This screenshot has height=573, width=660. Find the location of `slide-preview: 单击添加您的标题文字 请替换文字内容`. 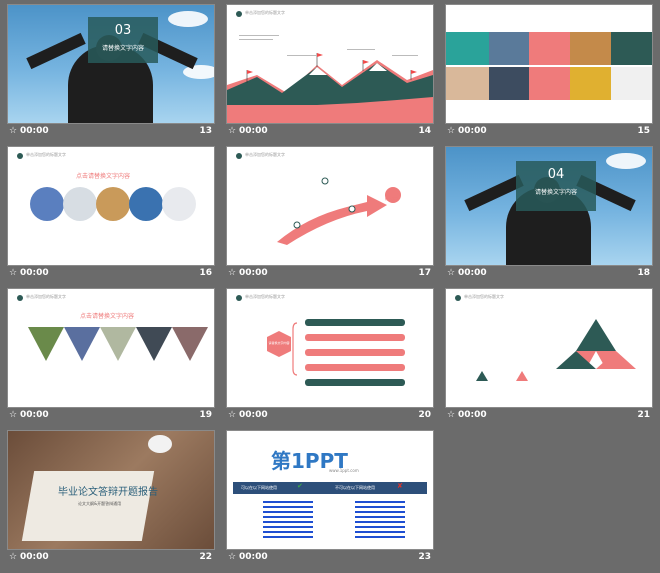

slide-preview: 单击添加您的标题文字 请替换文字内容 is located at coordinates (330, 348).